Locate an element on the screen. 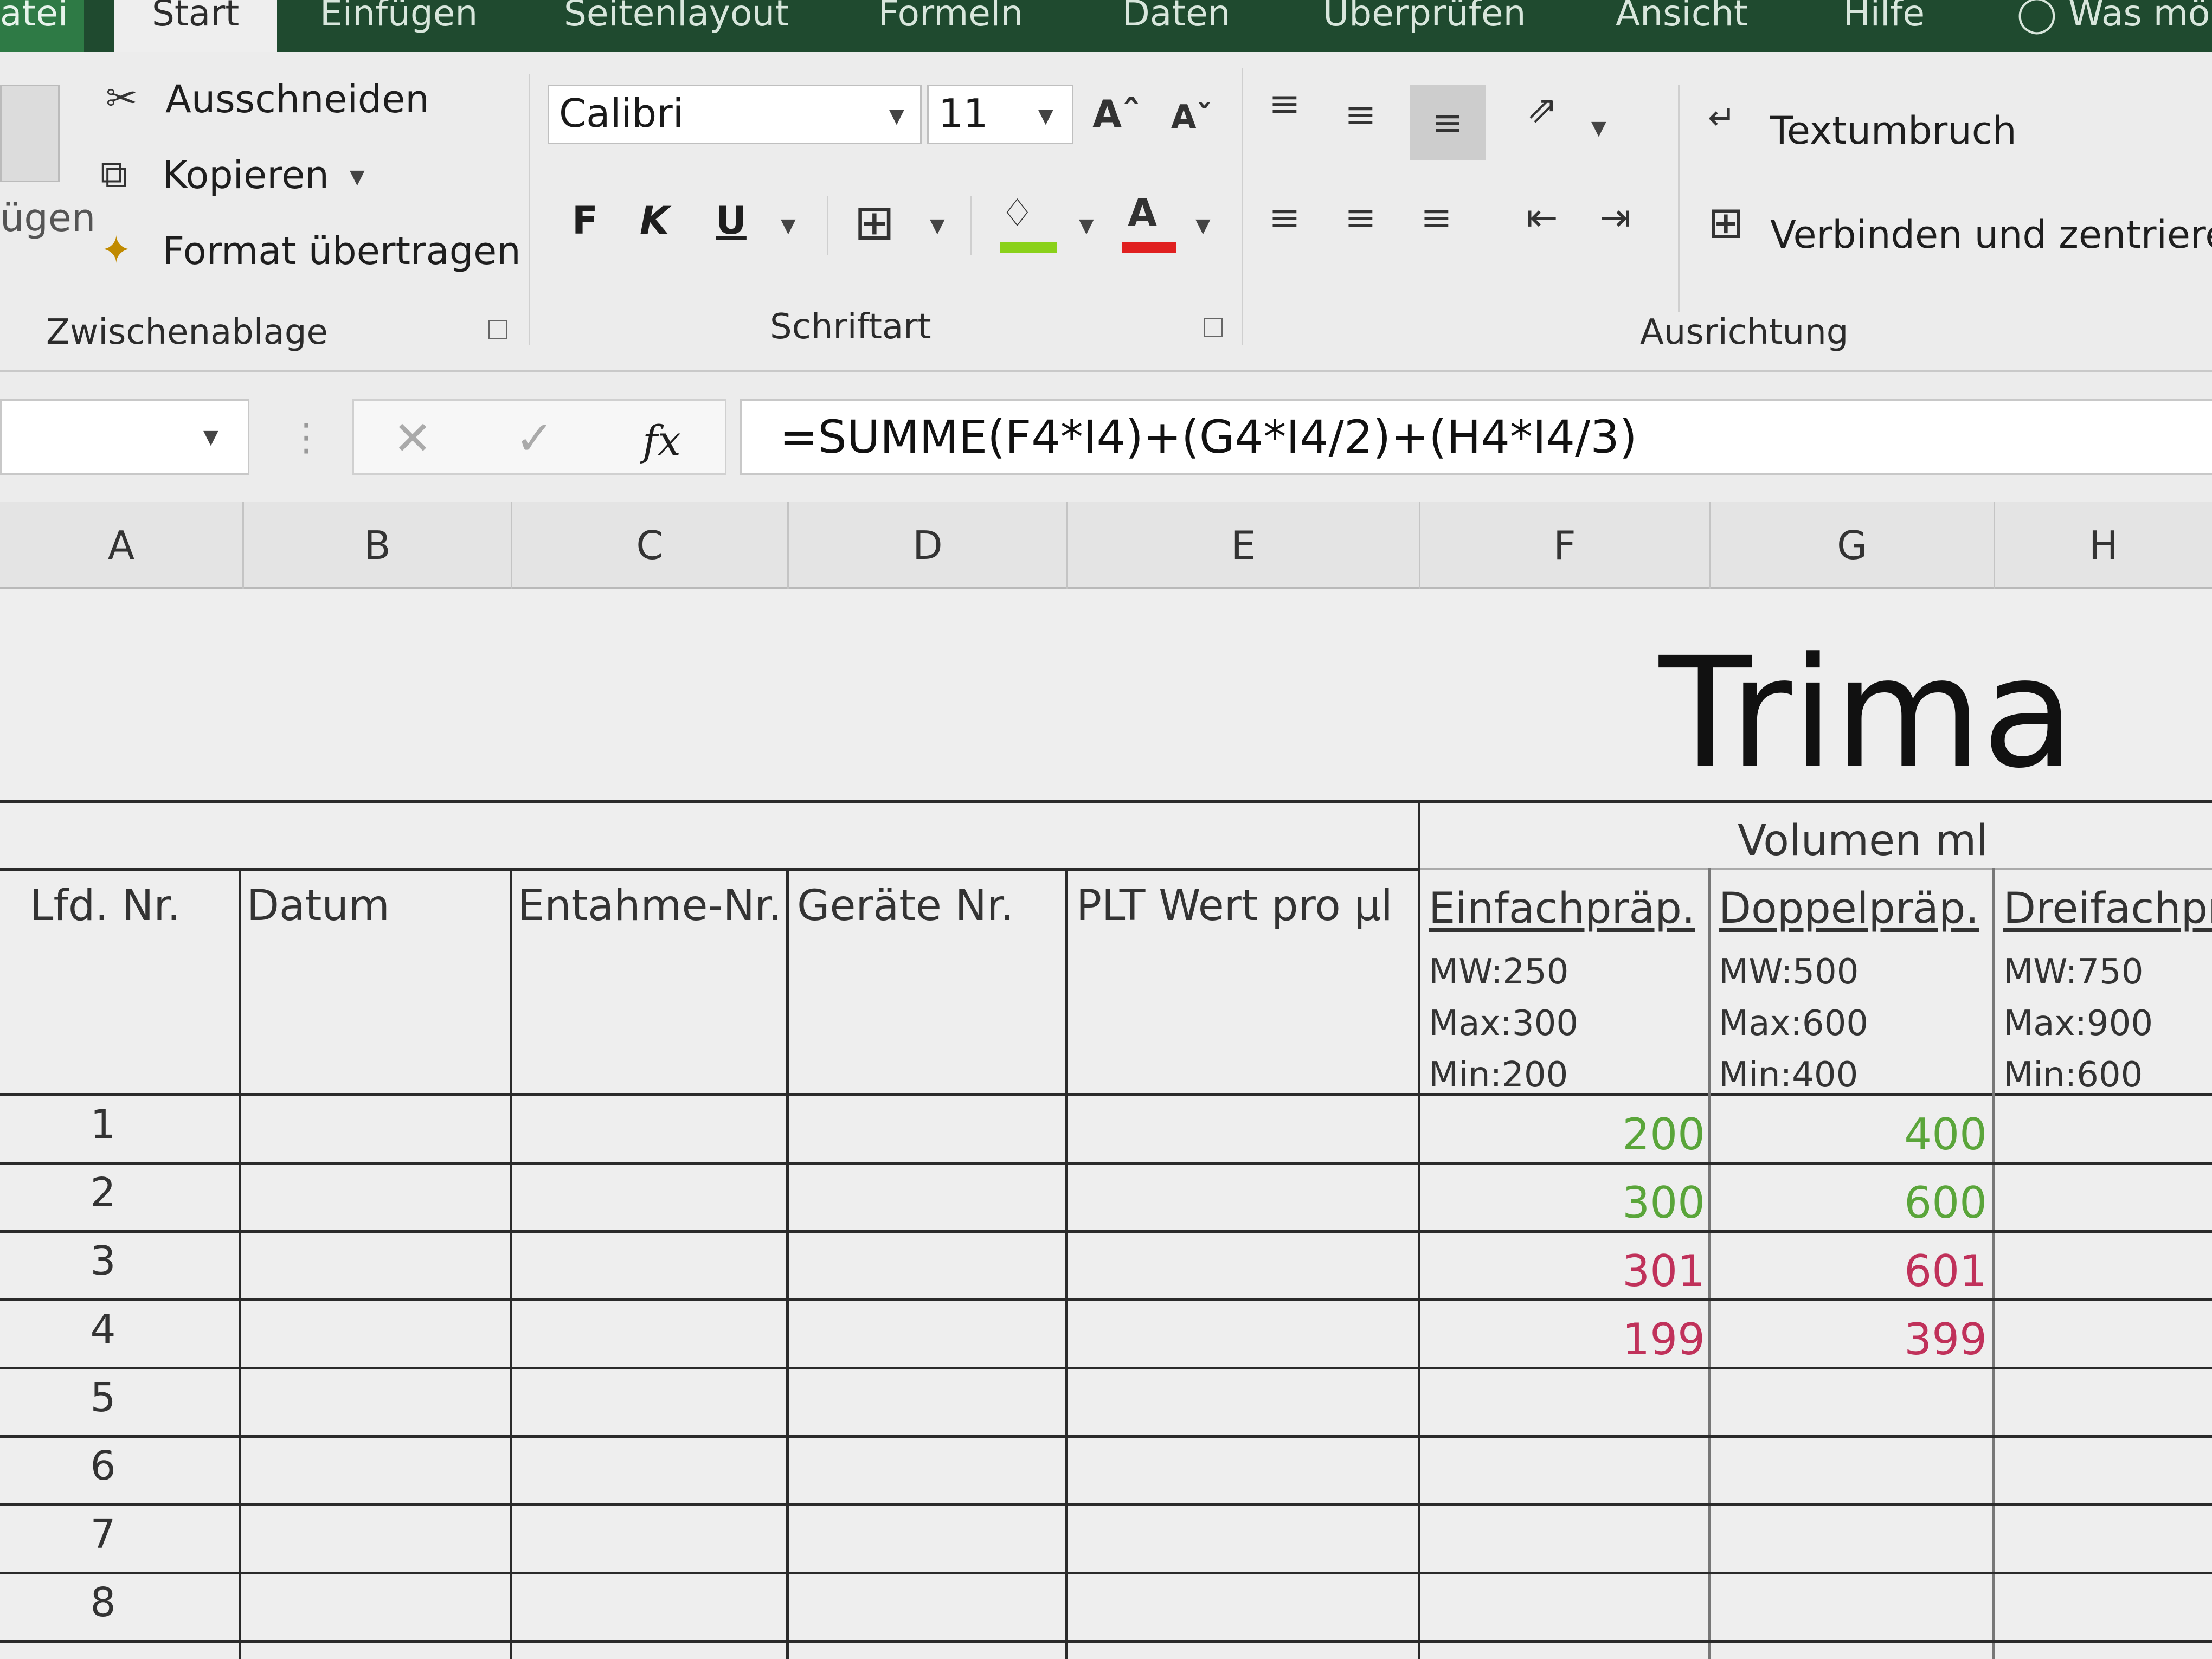 This screenshot has height=1659, width=2212. underline-dropdown-icon: ▼ is located at coordinates (788, 226).